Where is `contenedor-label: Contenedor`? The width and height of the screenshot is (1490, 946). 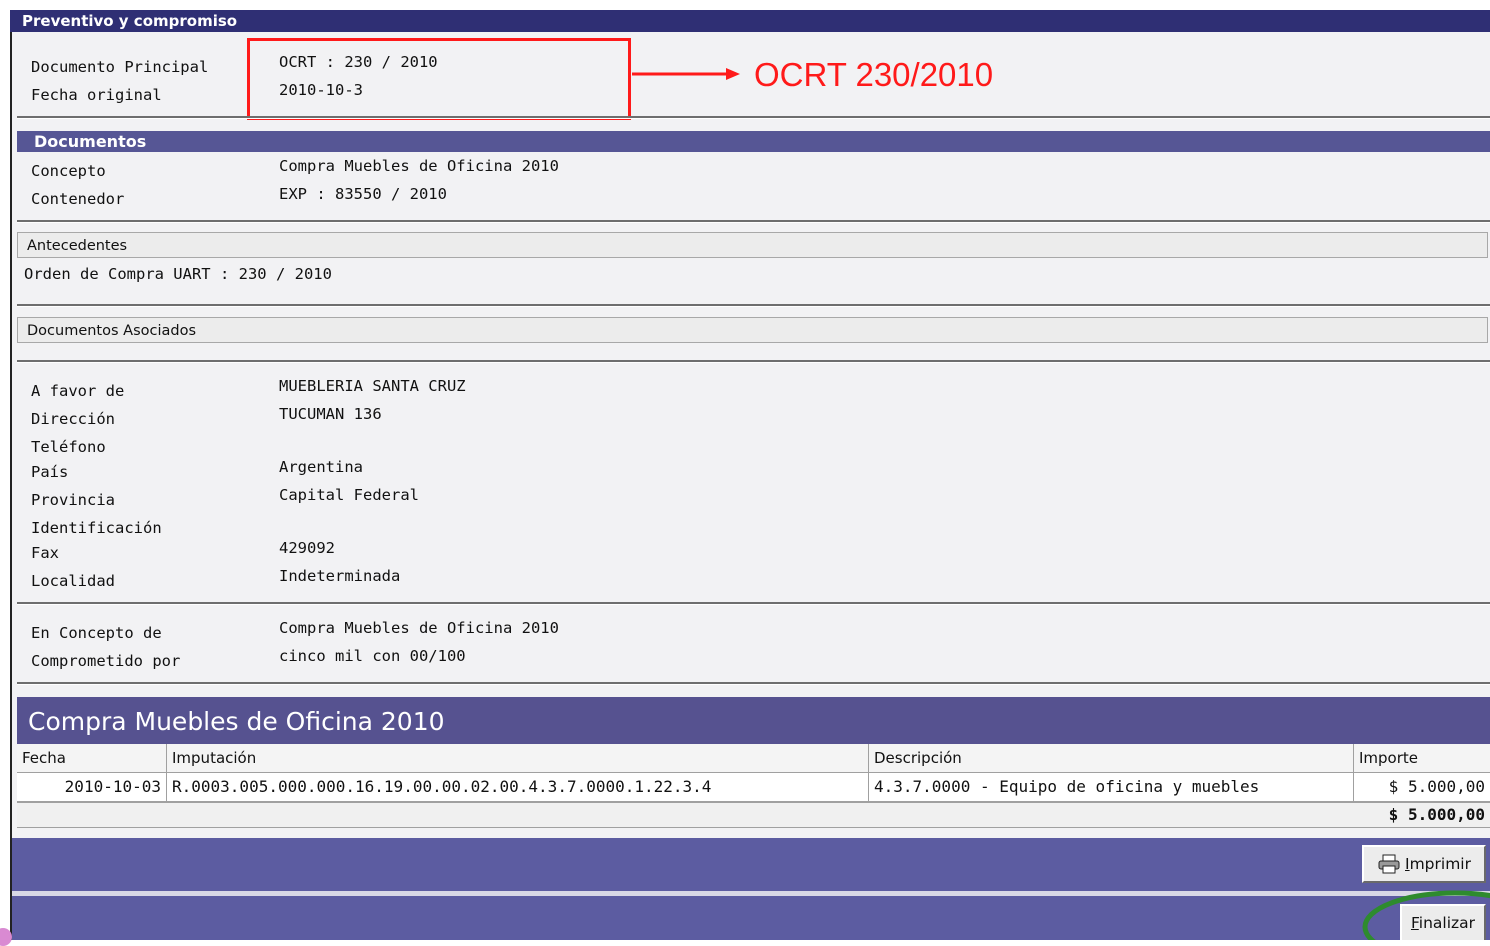
contenedor-label: Contenedor is located at coordinates (78, 199).